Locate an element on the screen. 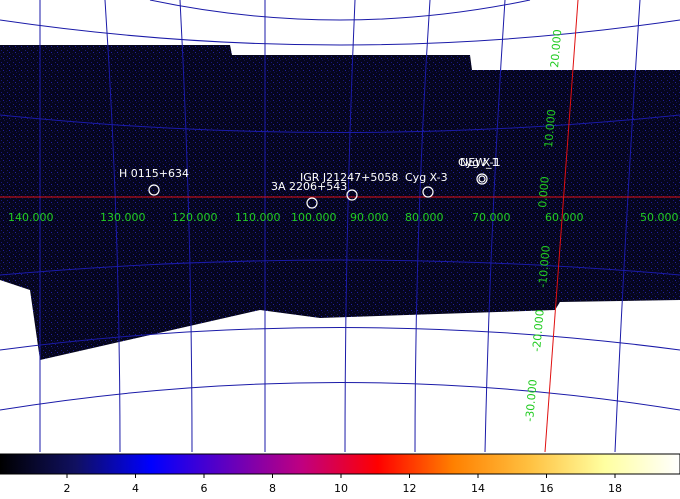 This screenshot has height=499, width=680. colorbar-gradient is located at coordinates (340, 464).